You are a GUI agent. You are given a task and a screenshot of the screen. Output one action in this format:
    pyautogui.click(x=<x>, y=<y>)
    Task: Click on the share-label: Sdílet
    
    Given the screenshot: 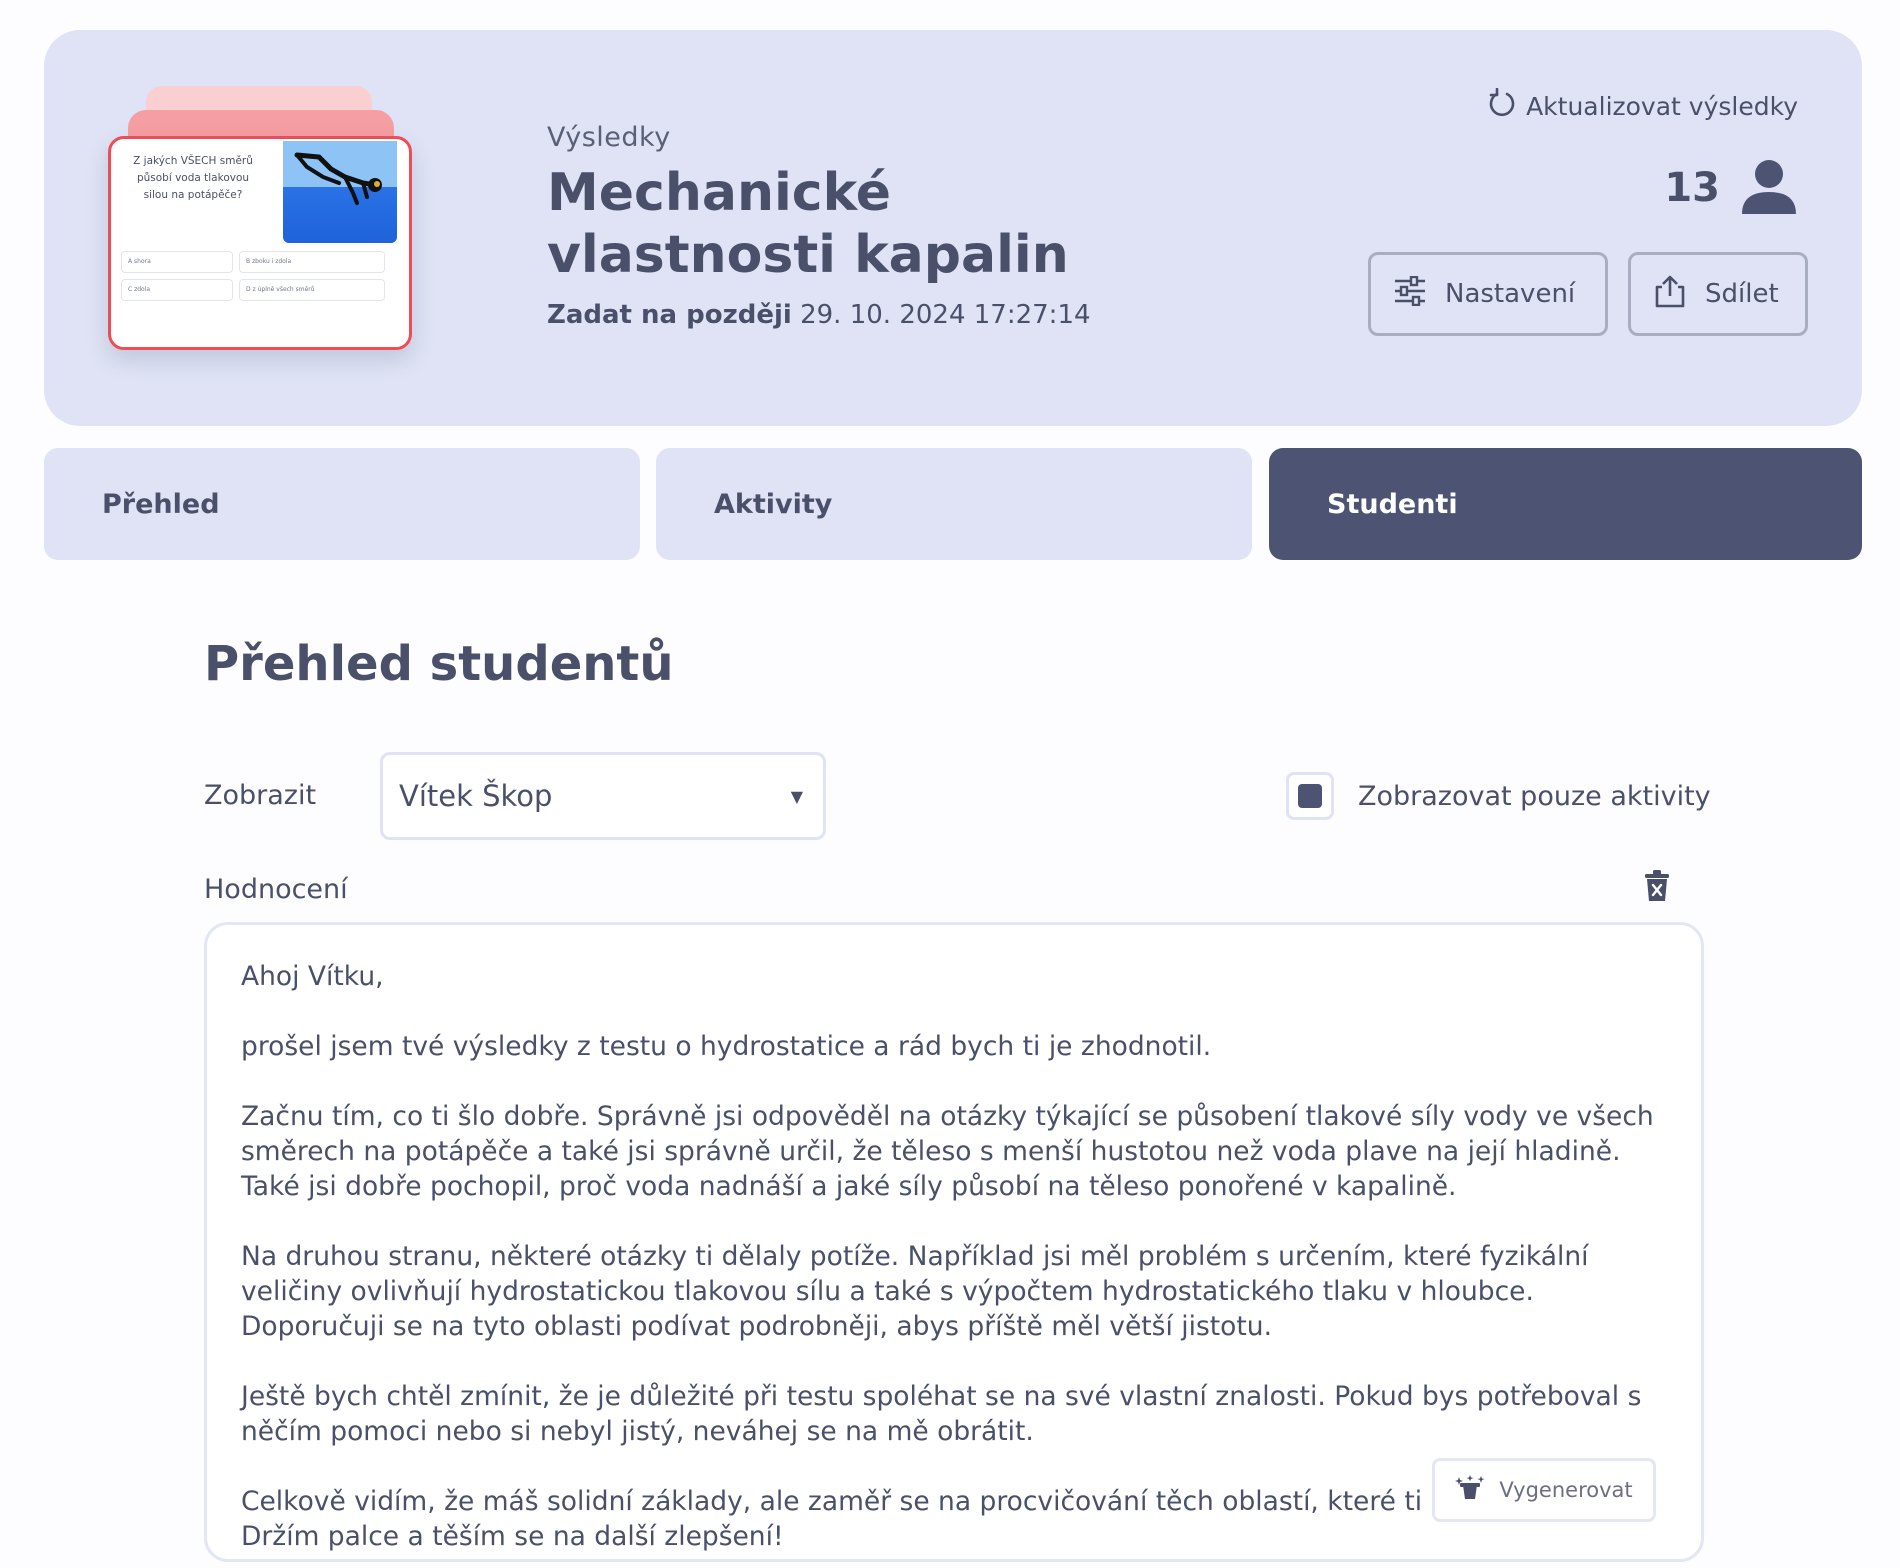 What is the action you would take?
    pyautogui.click(x=1742, y=294)
    